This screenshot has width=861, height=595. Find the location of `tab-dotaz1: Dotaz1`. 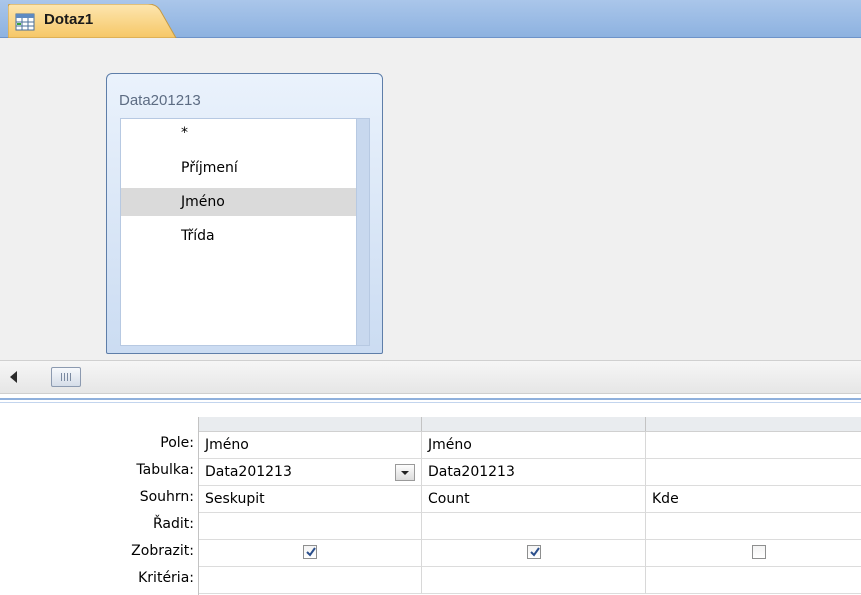

tab-dotaz1: Dotaz1 is located at coordinates (94, 21).